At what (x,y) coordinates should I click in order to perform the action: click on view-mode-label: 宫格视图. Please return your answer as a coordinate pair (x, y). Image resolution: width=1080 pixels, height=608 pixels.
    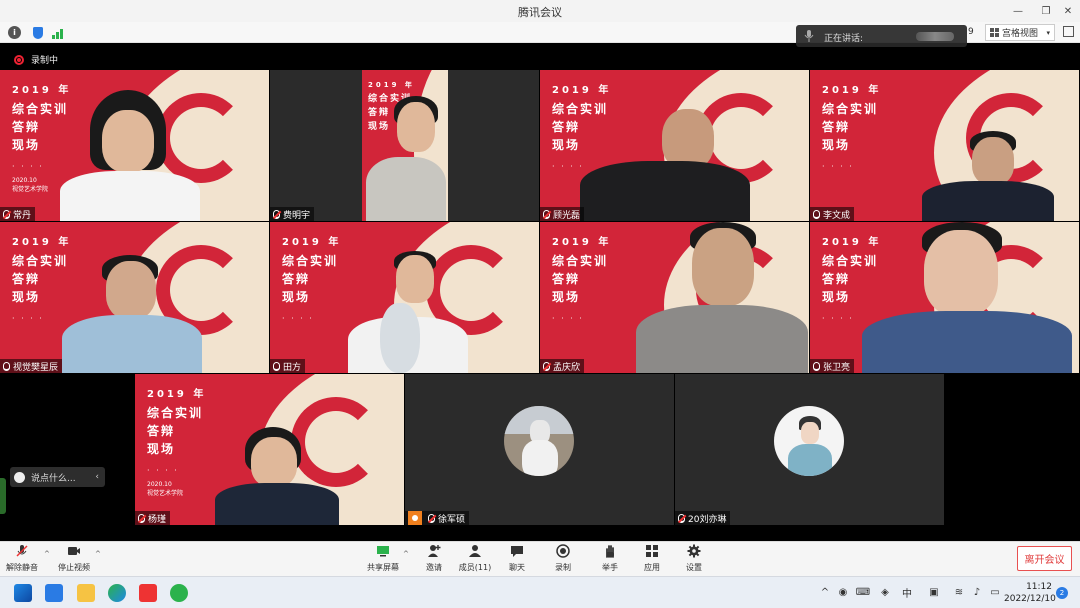
    Looking at the image, I should click on (1020, 34).